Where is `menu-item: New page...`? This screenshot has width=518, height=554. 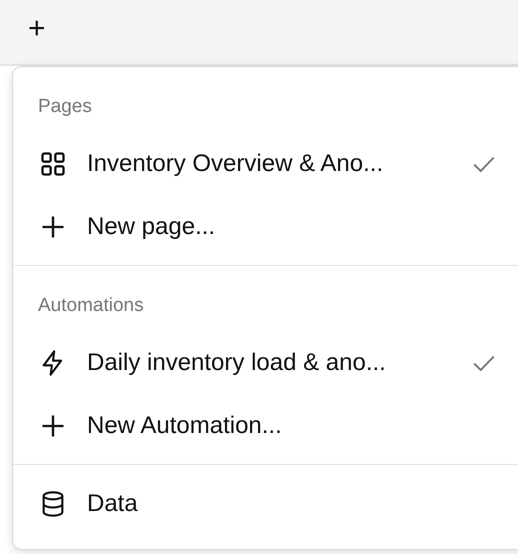
menu-item: New page... is located at coordinates (265, 226).